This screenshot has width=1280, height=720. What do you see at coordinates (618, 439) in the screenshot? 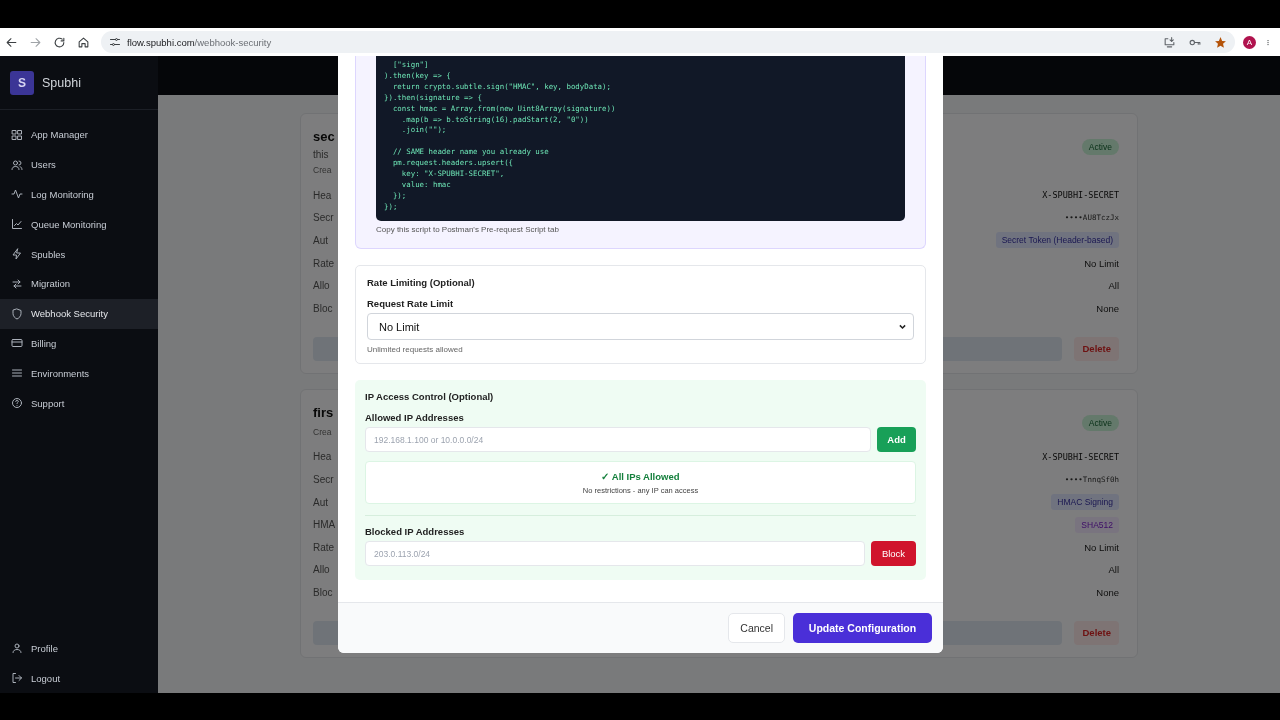
I see `ip-input: 192.168.1.100 or 10.0.0.0/24` at bounding box center [618, 439].